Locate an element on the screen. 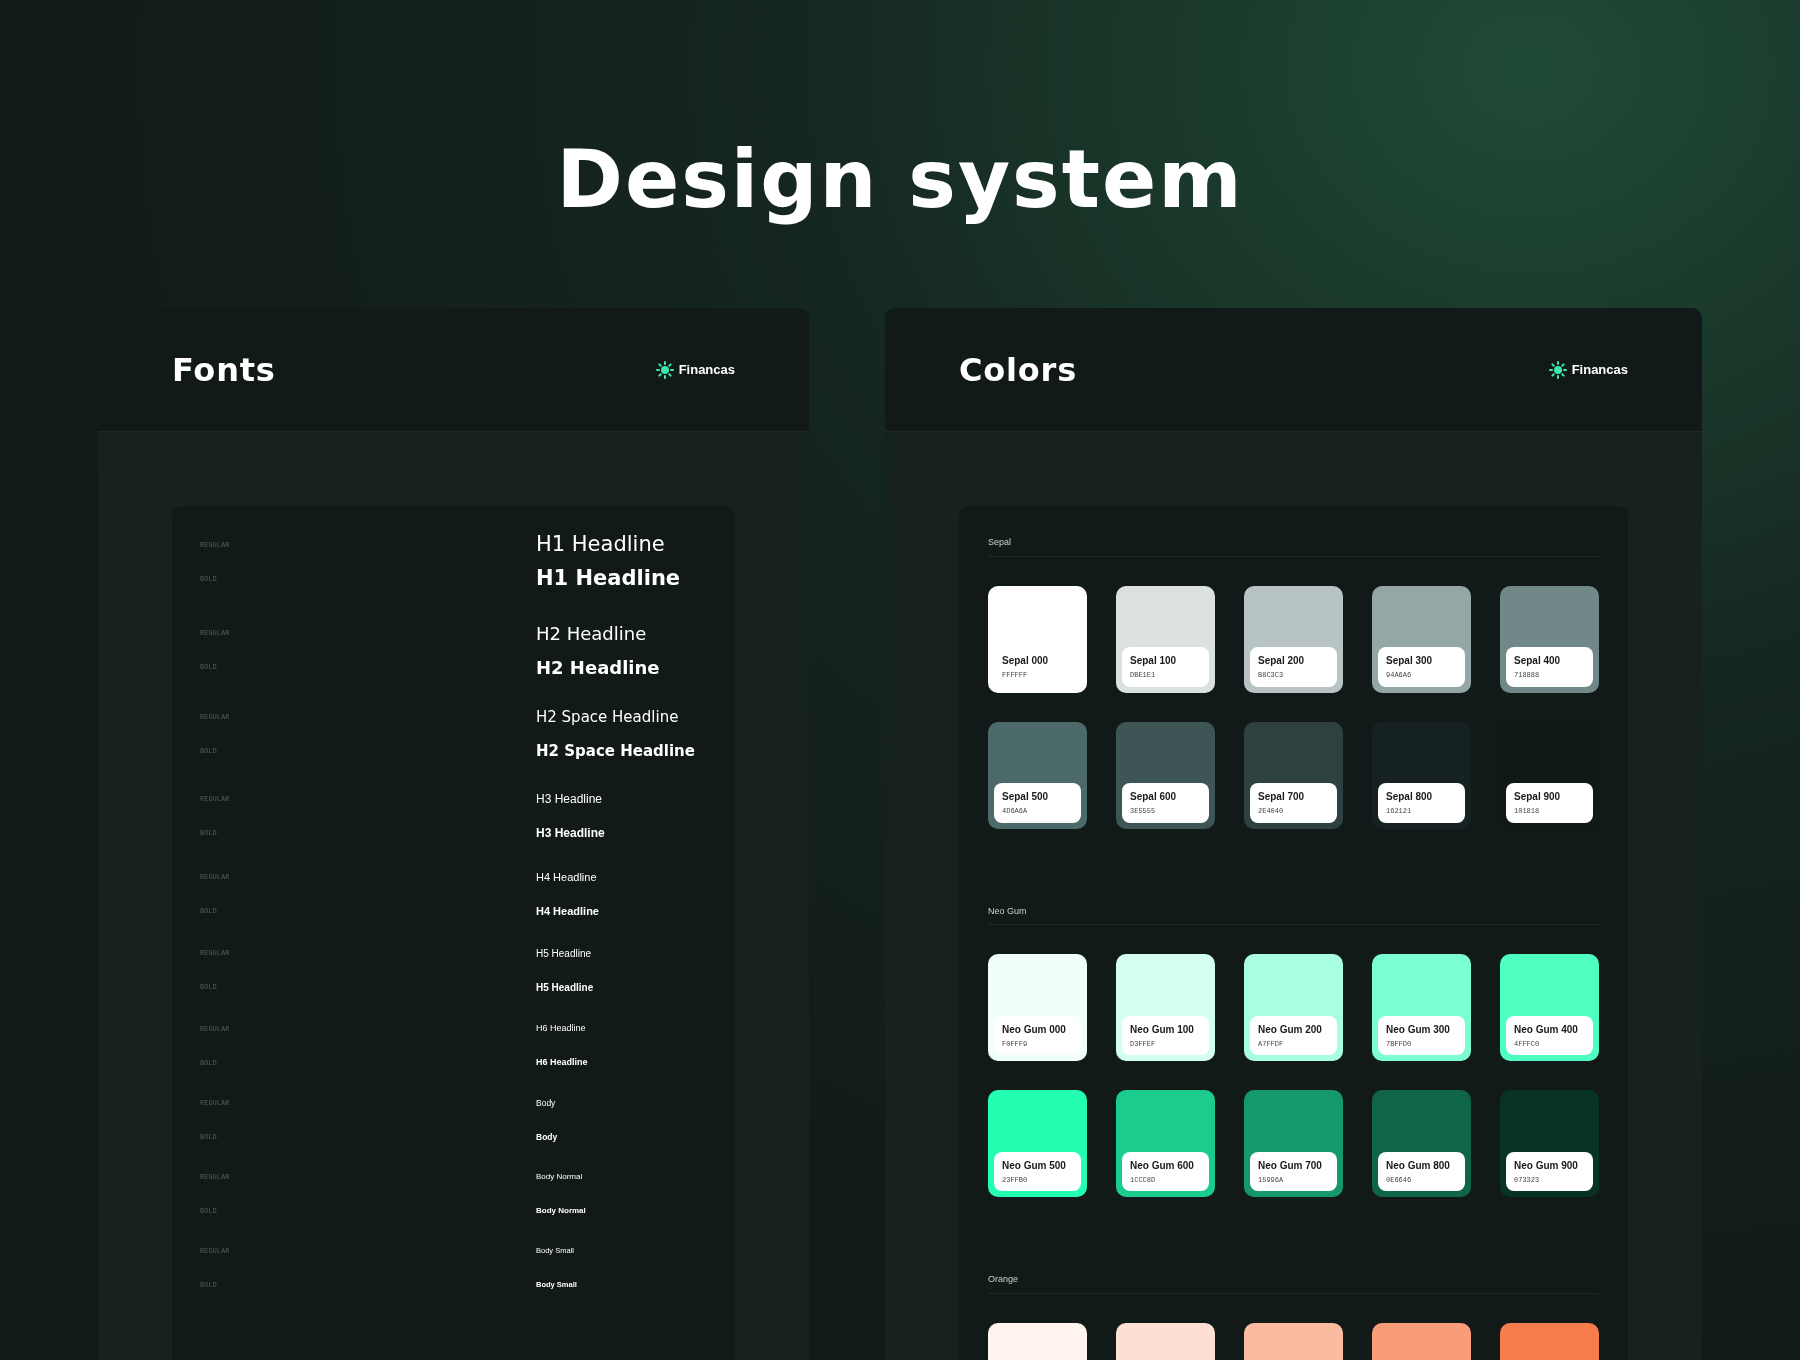 This screenshot has width=1800, height=1360. swatch-name: Sepal 700 is located at coordinates (1282, 797).